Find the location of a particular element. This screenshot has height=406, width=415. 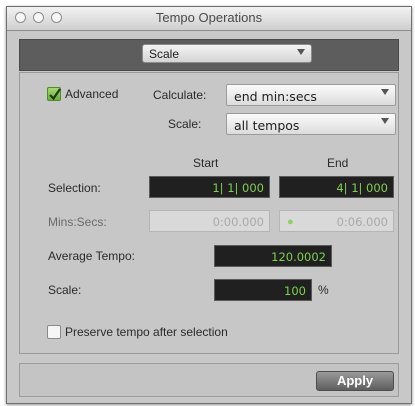

scale-mode-select: all tempos is located at coordinates (311, 124).